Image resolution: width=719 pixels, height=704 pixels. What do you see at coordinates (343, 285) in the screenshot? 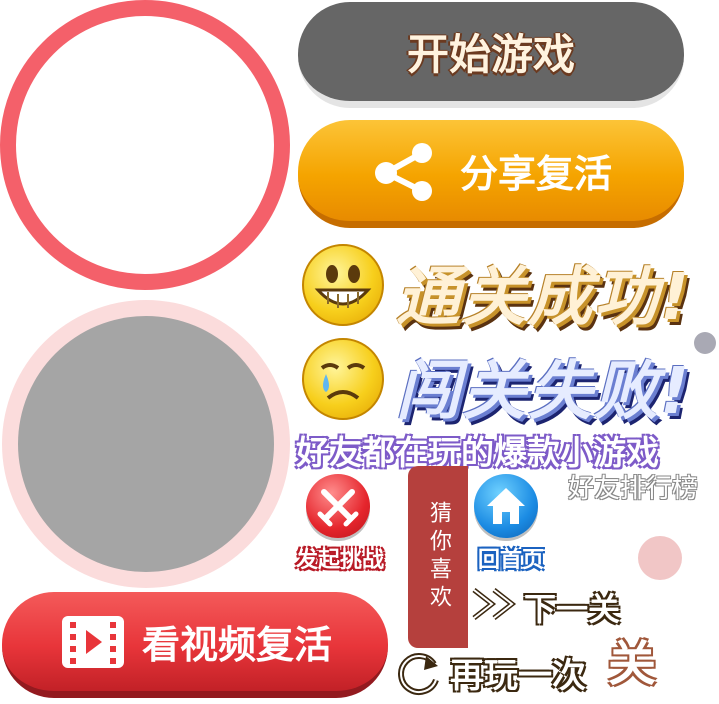
I see `smile-icon` at bounding box center [343, 285].